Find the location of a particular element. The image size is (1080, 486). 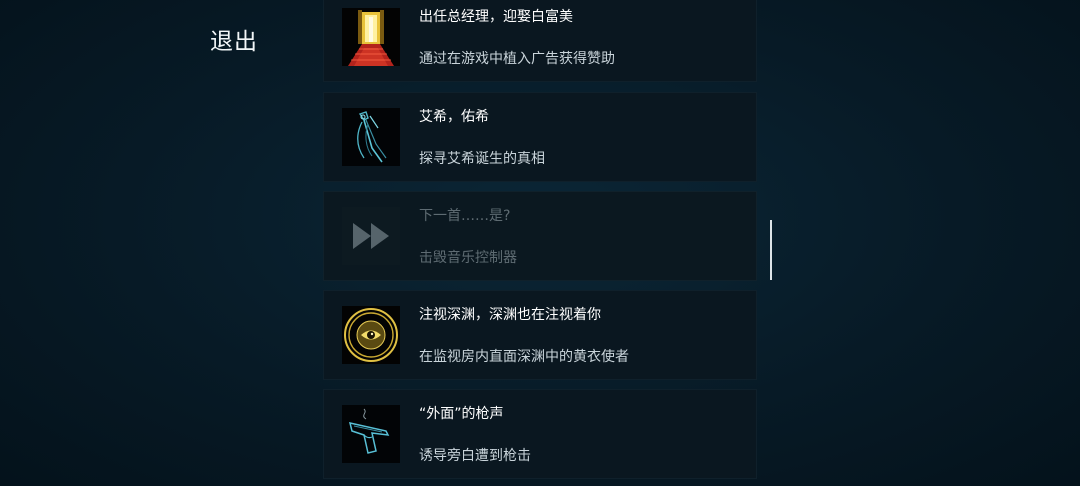

pistol-icon is located at coordinates (371, 434).